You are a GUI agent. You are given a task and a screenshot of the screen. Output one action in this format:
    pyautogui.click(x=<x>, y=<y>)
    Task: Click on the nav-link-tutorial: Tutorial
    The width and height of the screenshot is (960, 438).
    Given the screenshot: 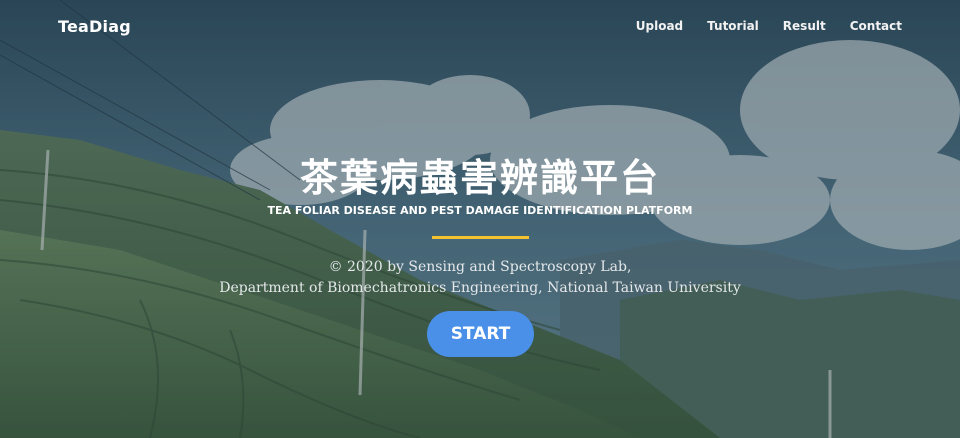 What is the action you would take?
    pyautogui.click(x=733, y=26)
    